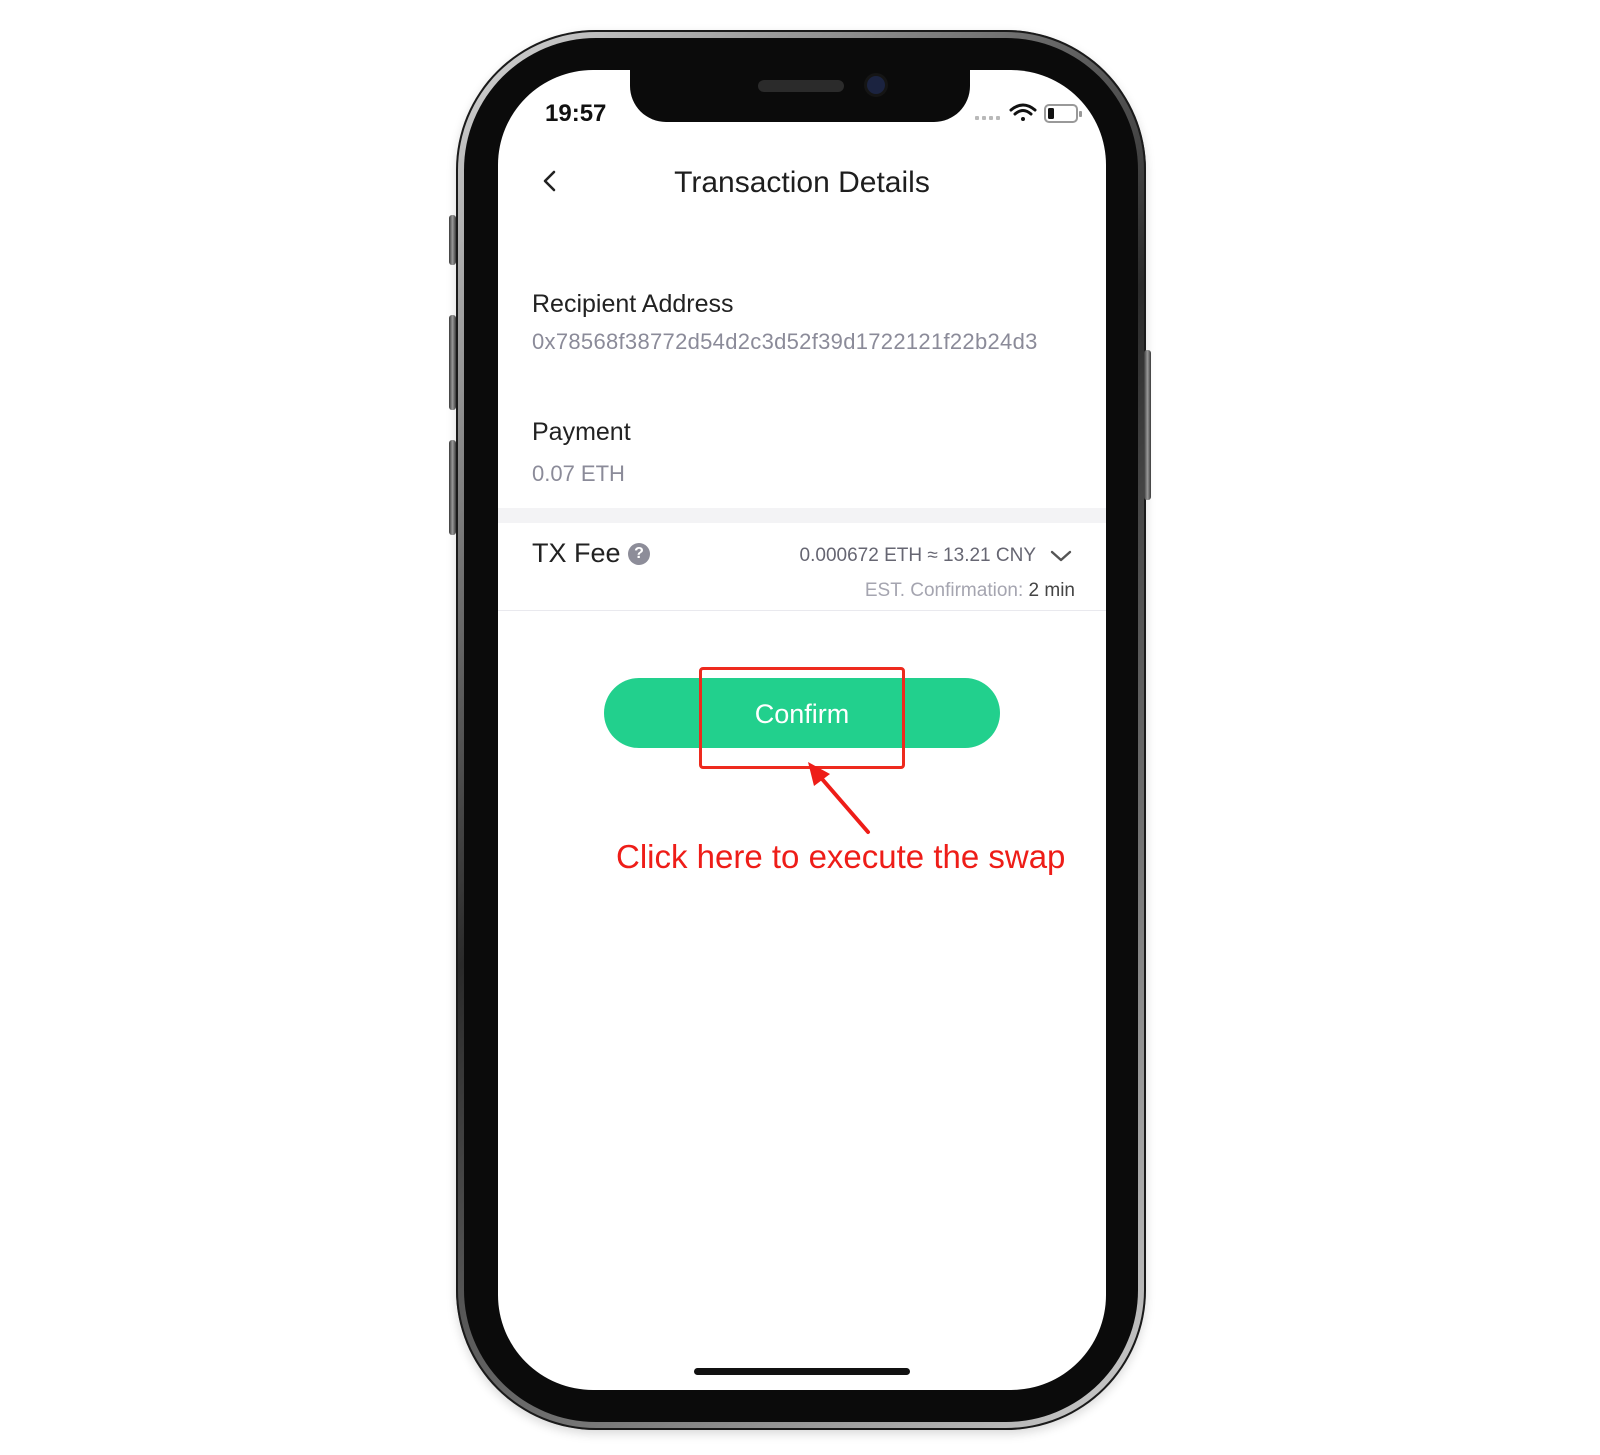  What do you see at coordinates (1063, 113) in the screenshot?
I see `battery-icon` at bounding box center [1063, 113].